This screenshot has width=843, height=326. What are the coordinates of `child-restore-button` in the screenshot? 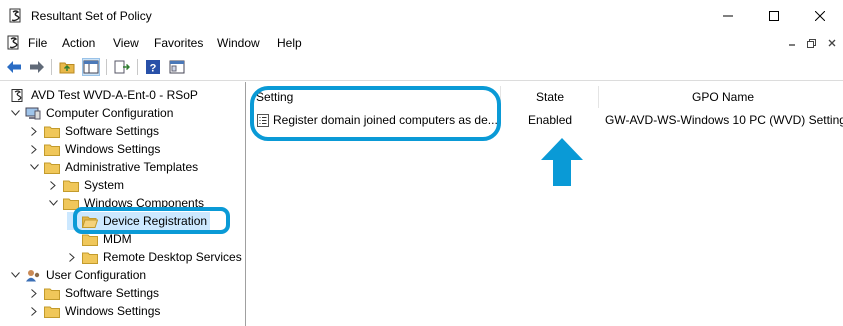 It's located at (811, 43).